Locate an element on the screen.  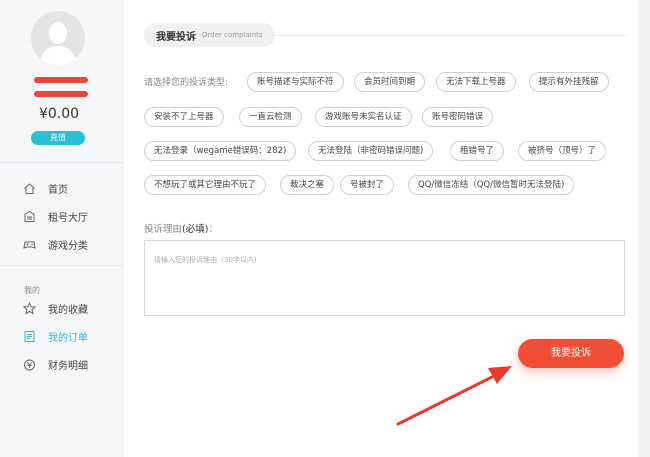
reason-required-text: (必填) is located at coordinates (195, 229).